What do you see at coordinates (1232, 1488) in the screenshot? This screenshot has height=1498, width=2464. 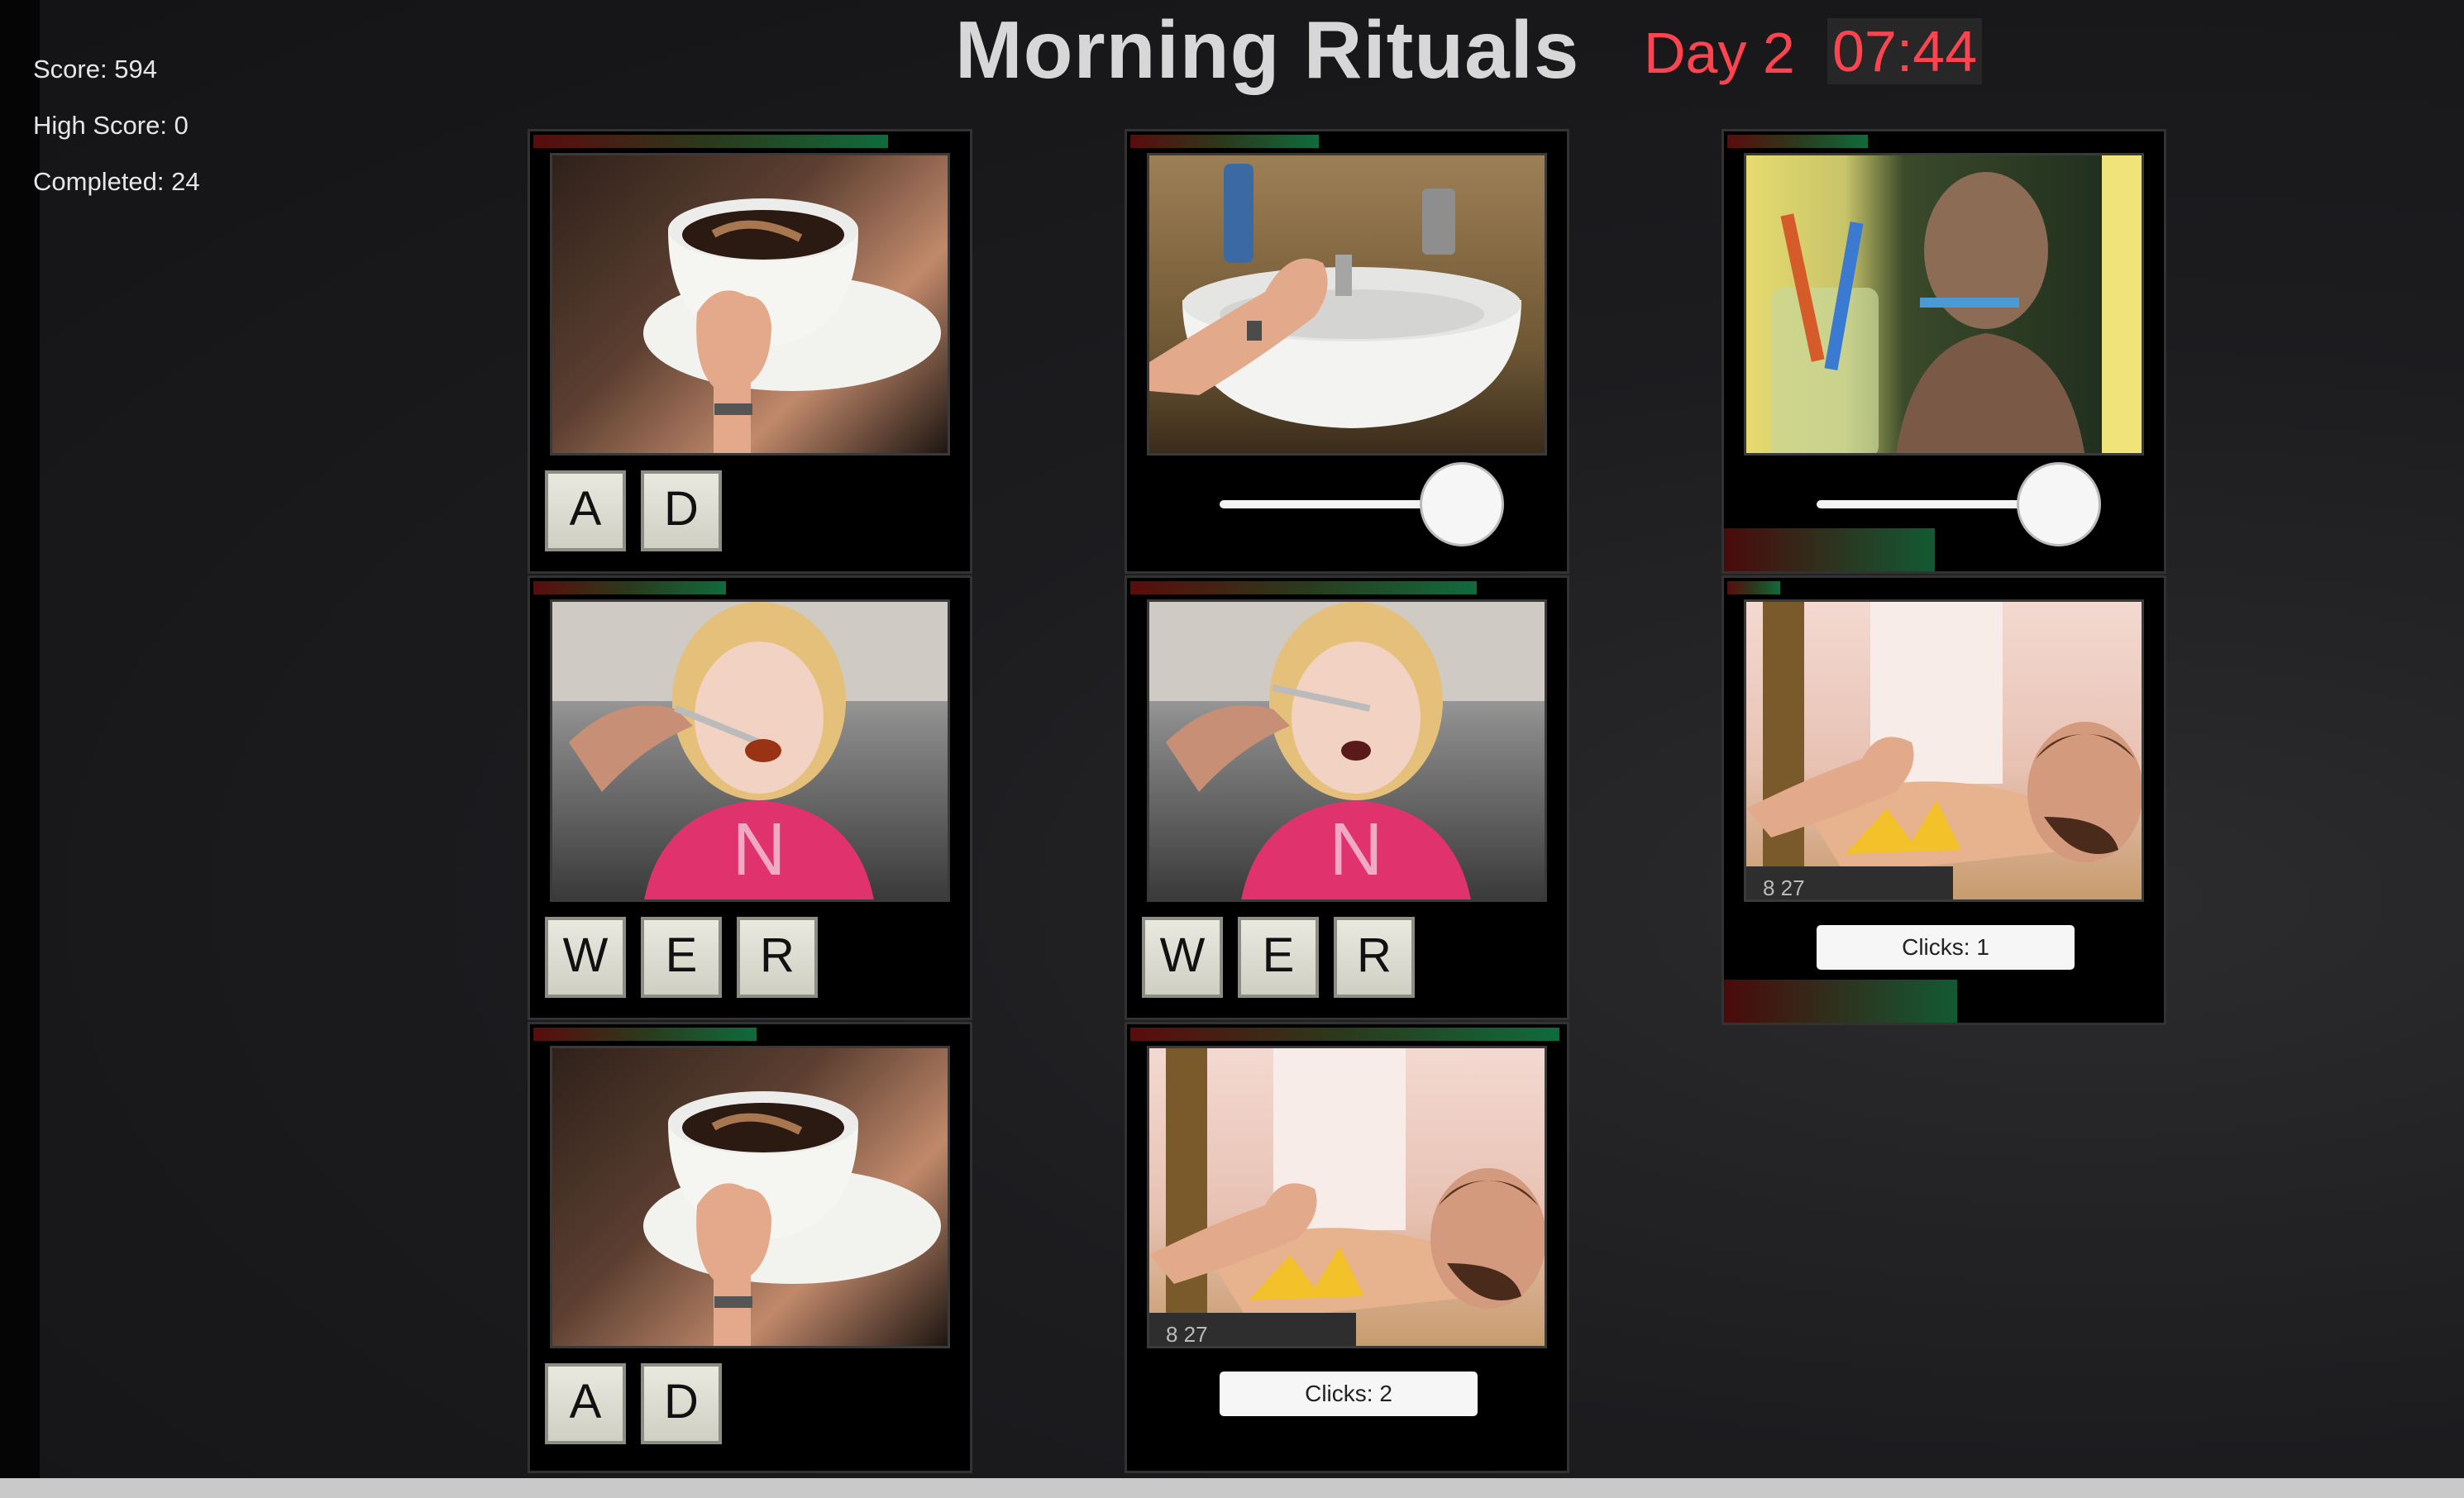 I see `bottom-edge-bar` at bounding box center [1232, 1488].